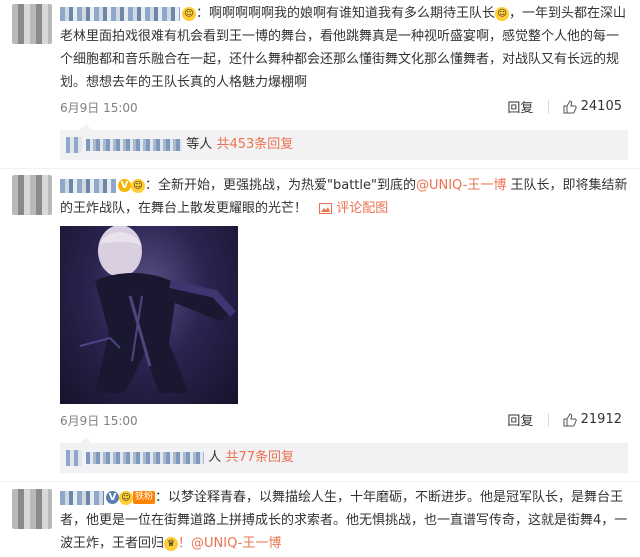 This screenshot has height=557, width=640. I want to click on view-replies-link: 共77条回复, so click(259, 457).